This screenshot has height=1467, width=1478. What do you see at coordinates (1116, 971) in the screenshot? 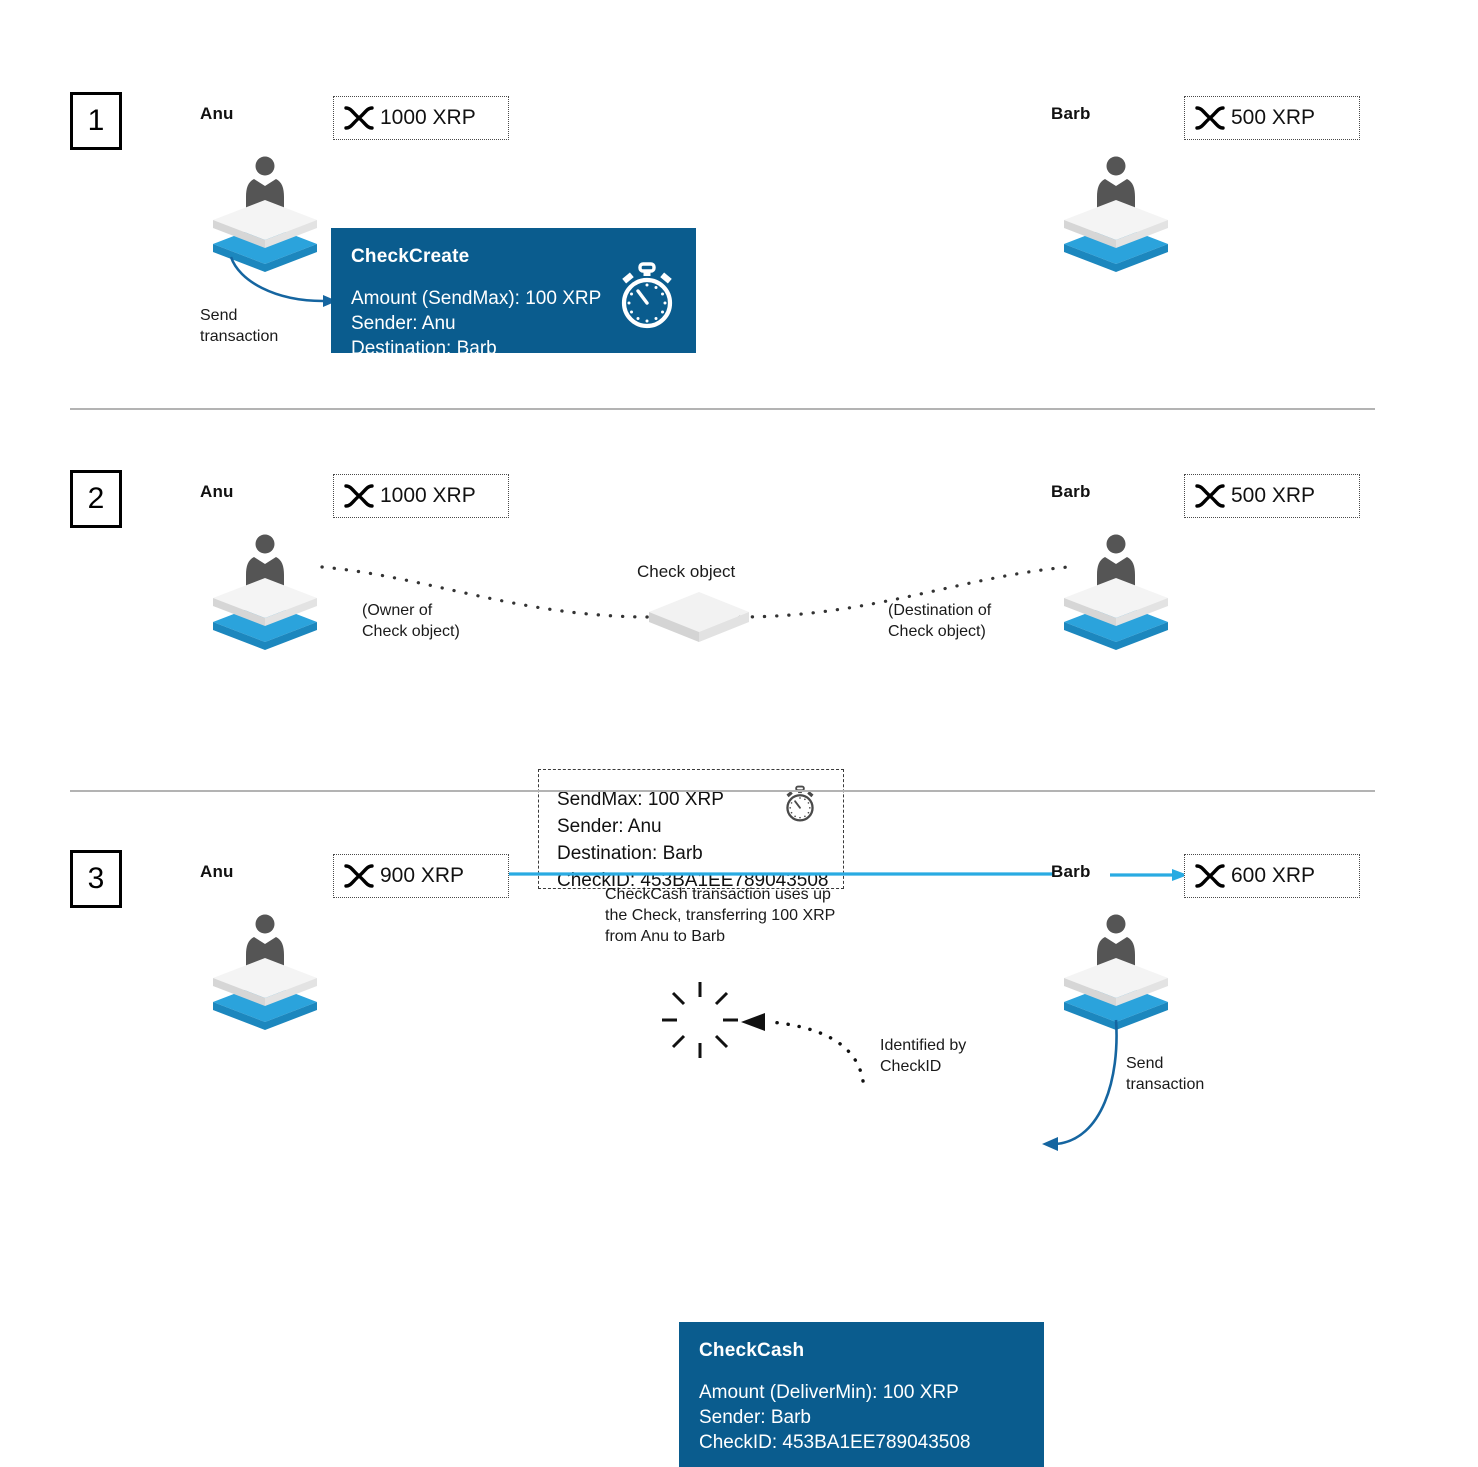
I see `ledger-stack-barb-step3` at bounding box center [1116, 971].